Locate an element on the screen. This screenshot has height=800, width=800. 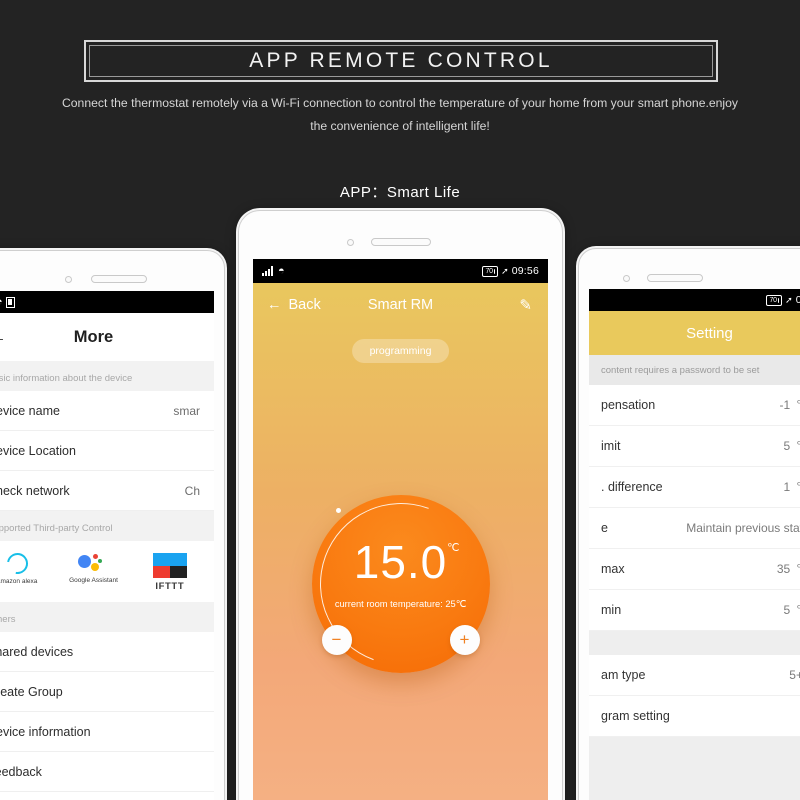
row-label: Feedback is located at coordinates (21, 771).